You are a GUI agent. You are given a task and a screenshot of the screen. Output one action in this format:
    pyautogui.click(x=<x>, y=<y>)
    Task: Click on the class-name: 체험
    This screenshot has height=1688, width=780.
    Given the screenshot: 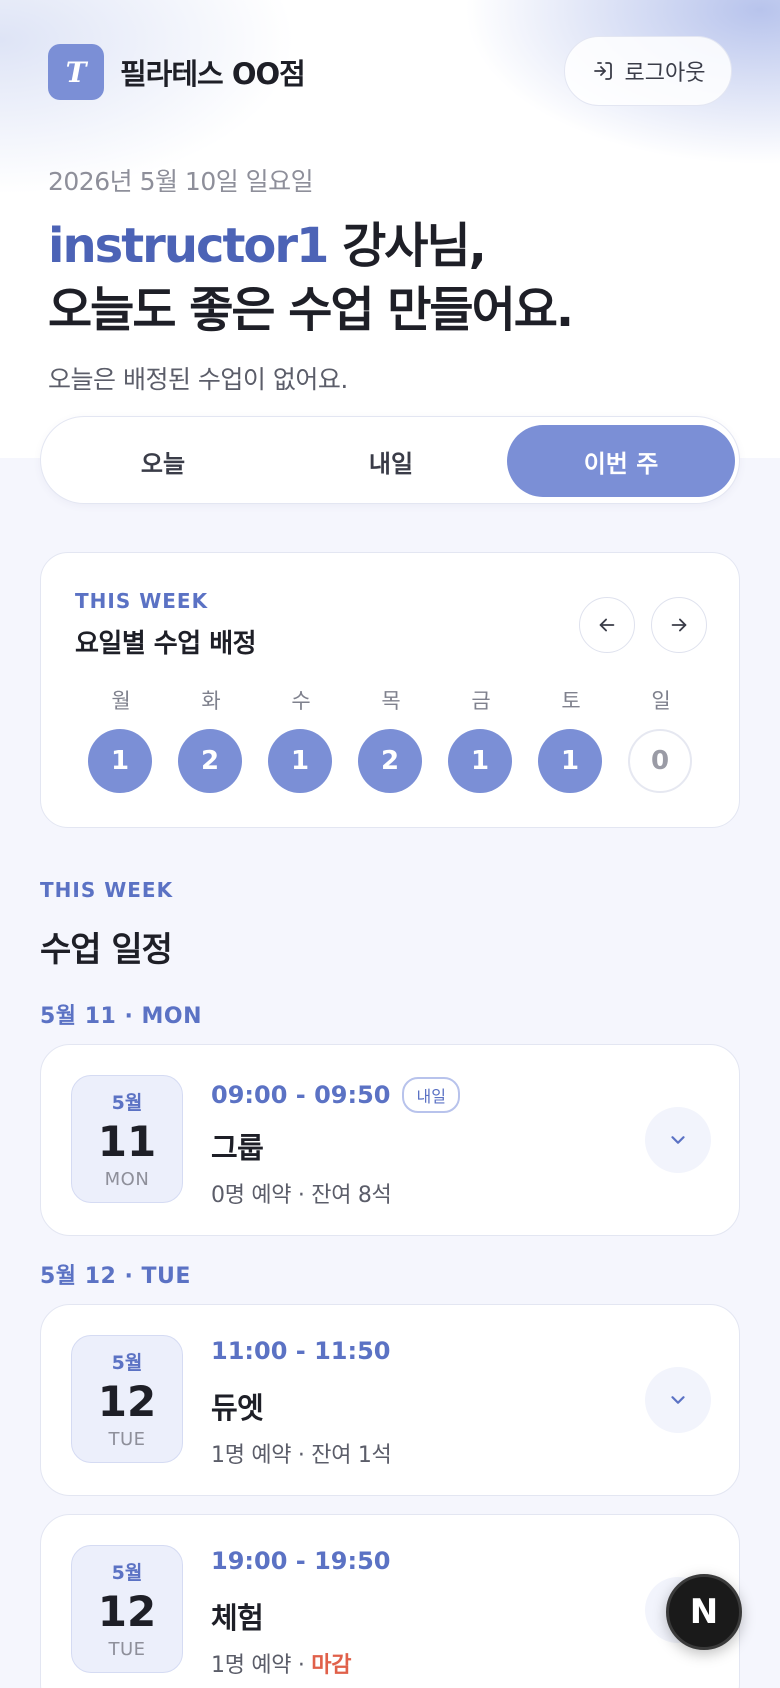 What is the action you would take?
    pyautogui.click(x=237, y=1618)
    